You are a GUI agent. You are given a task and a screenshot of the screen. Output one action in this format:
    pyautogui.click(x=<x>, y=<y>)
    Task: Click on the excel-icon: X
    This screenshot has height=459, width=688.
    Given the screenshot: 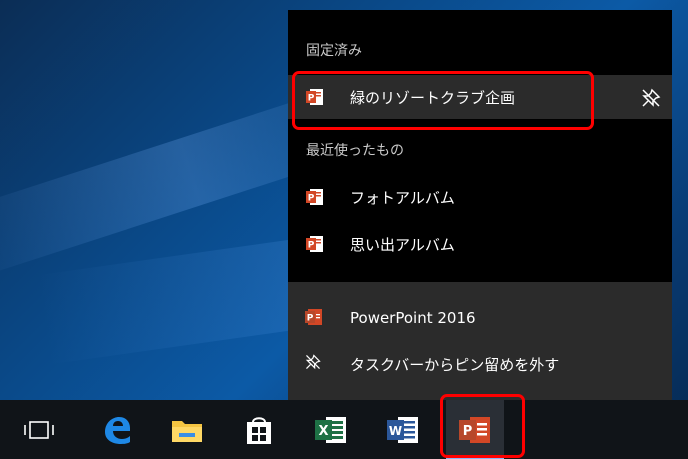 What is the action you would take?
    pyautogui.click(x=330, y=429)
    